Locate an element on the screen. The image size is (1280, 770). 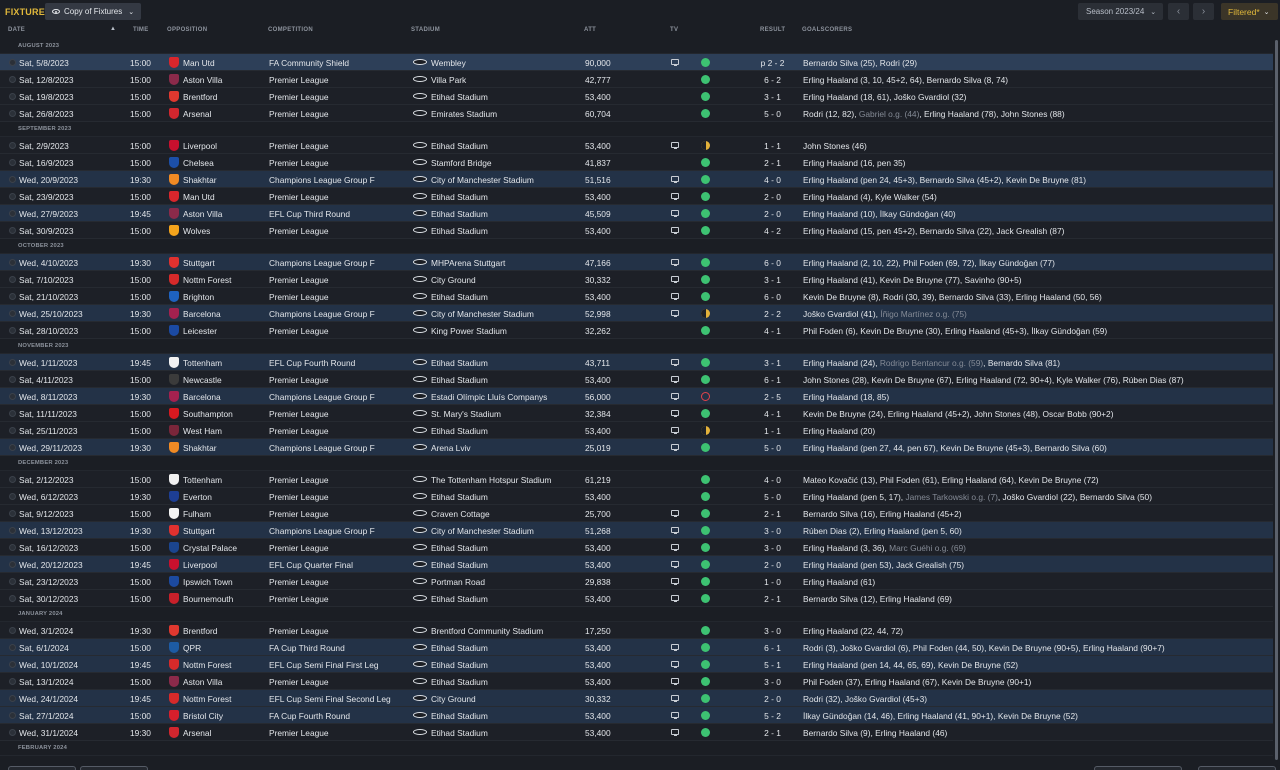
match-result: 4 - 2 is located at coordinates (772, 231).